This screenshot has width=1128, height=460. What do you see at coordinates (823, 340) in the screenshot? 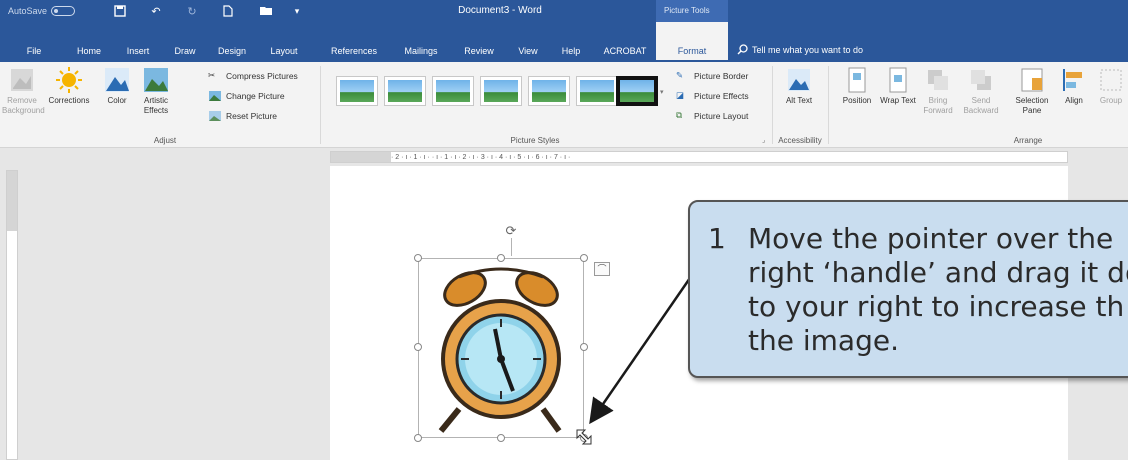
I see `callout-line-4: the image.` at bounding box center [823, 340].